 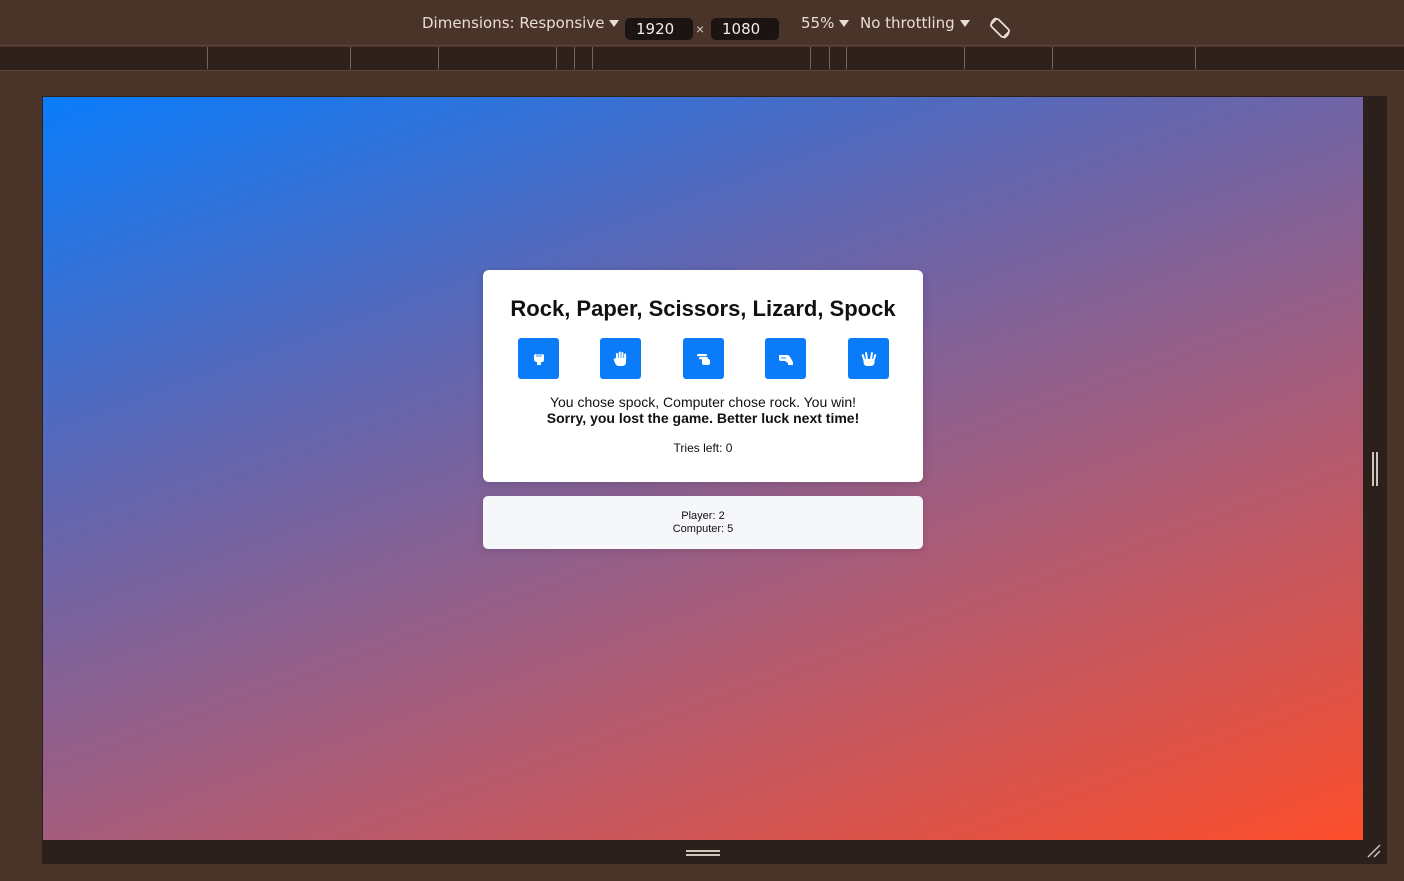 I want to click on height-resize-handle, so click(x=703, y=853).